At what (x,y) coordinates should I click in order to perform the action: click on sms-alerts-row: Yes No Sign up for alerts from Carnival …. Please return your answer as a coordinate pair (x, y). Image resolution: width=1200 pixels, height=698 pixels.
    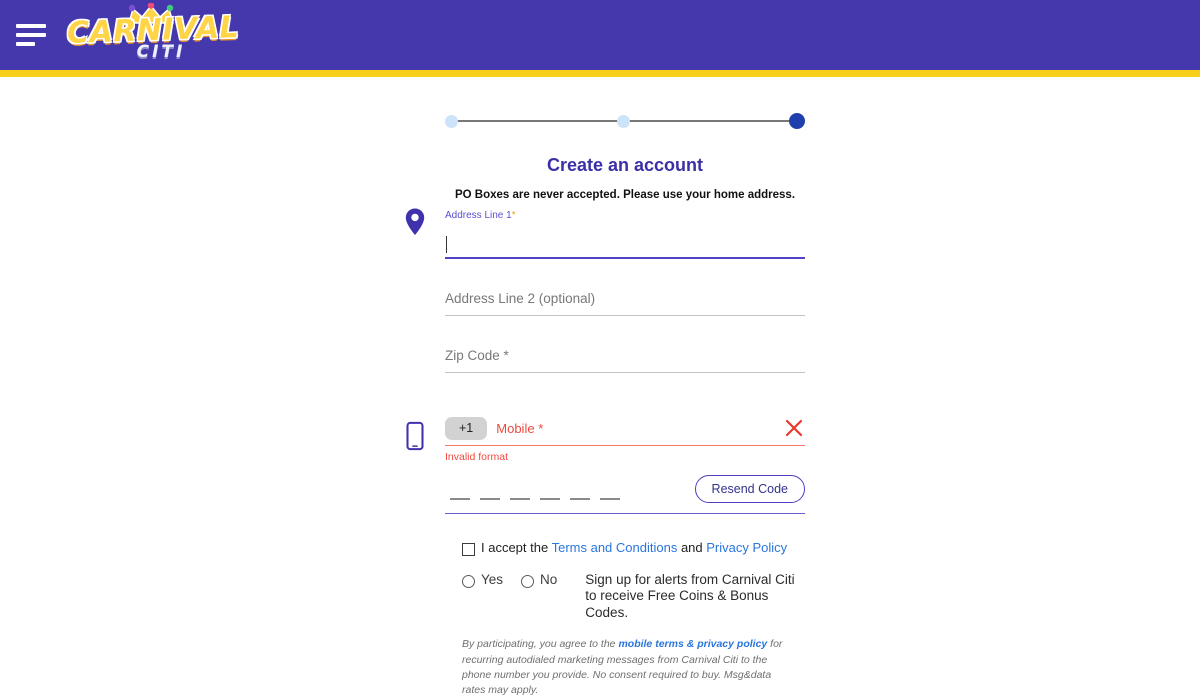
    Looking at the image, I should click on (629, 596).